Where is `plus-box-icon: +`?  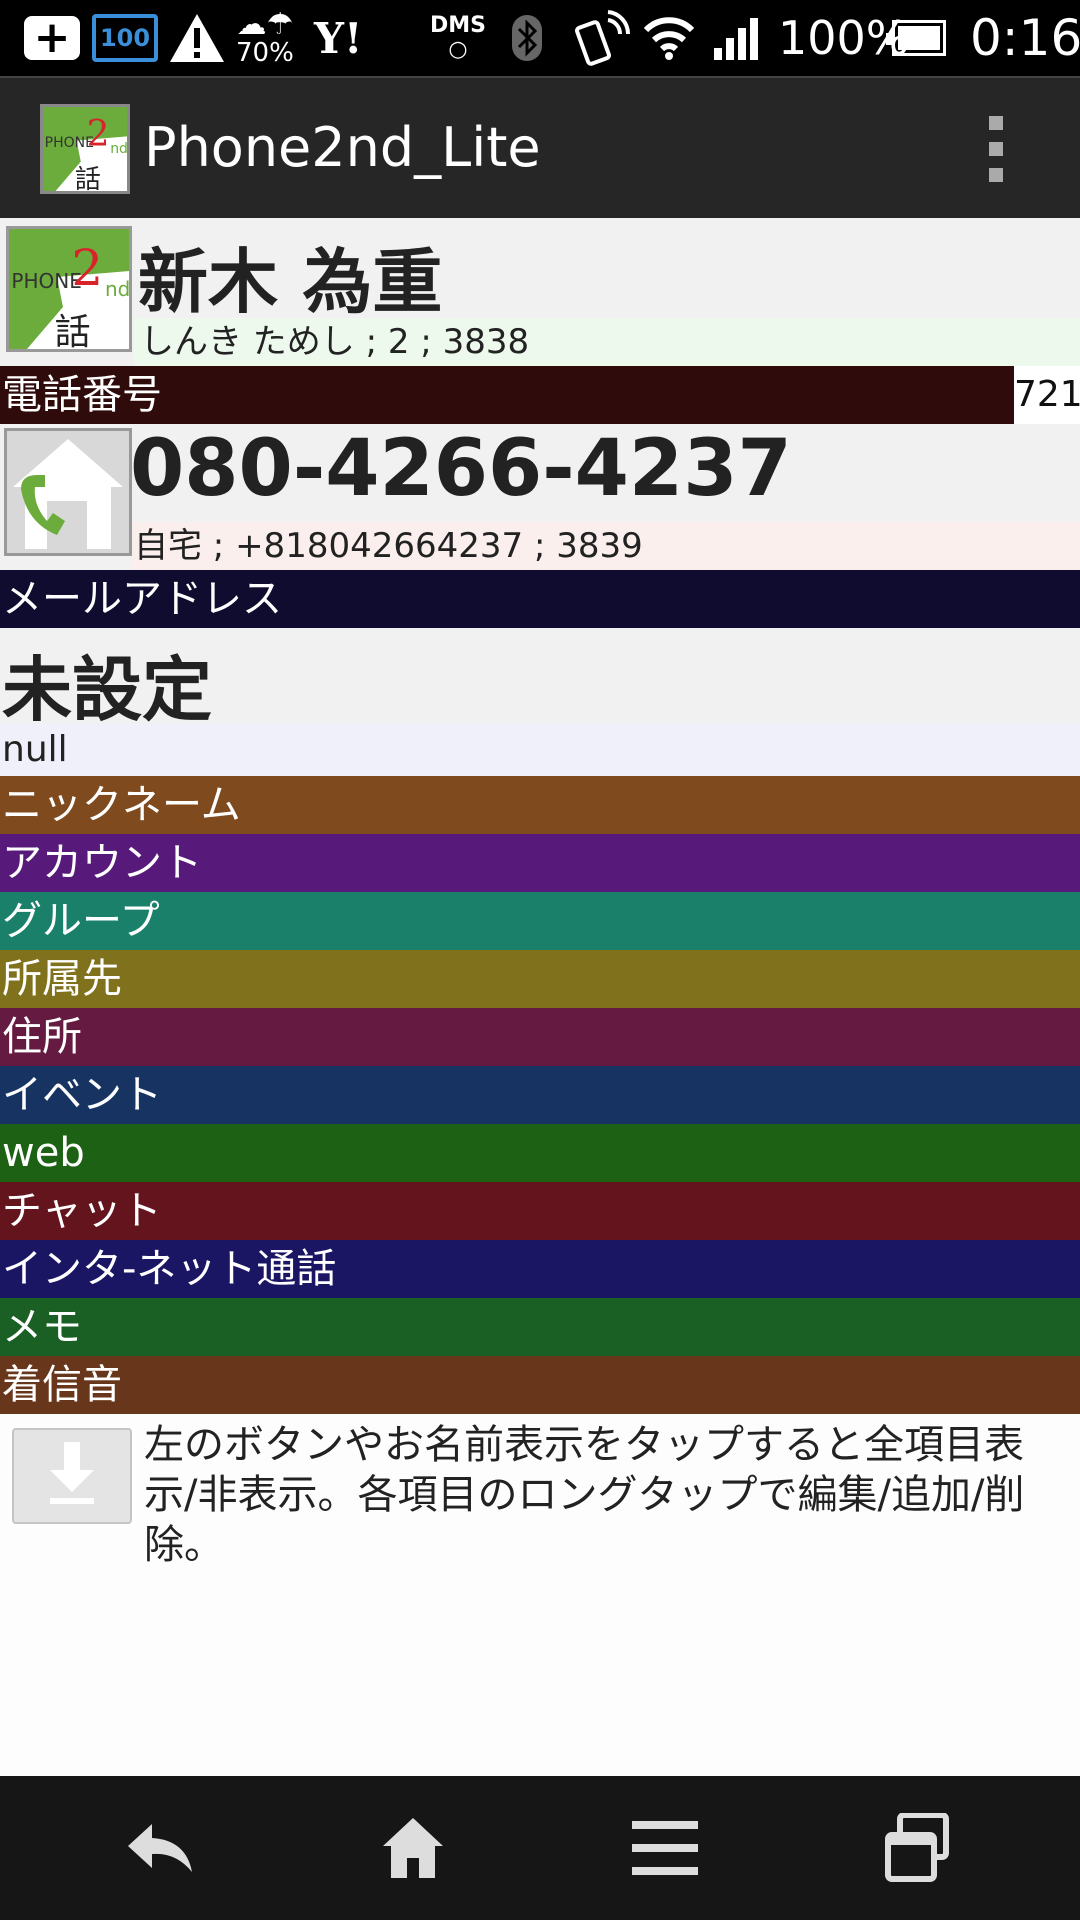 plus-box-icon: + is located at coordinates (52, 38).